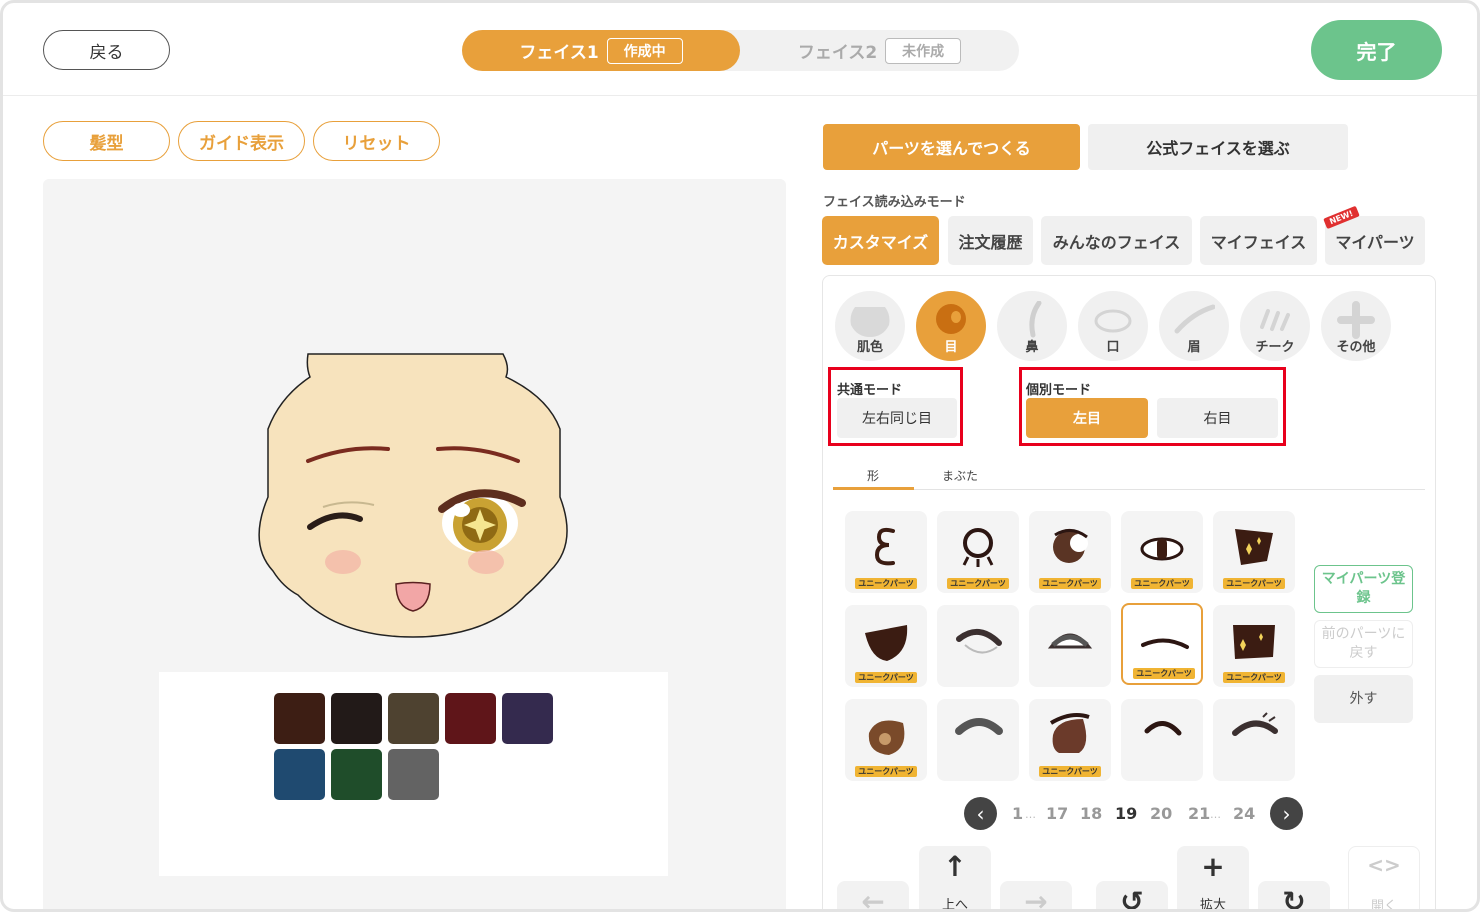  I want to click on category-skin: 肌色, so click(870, 326).